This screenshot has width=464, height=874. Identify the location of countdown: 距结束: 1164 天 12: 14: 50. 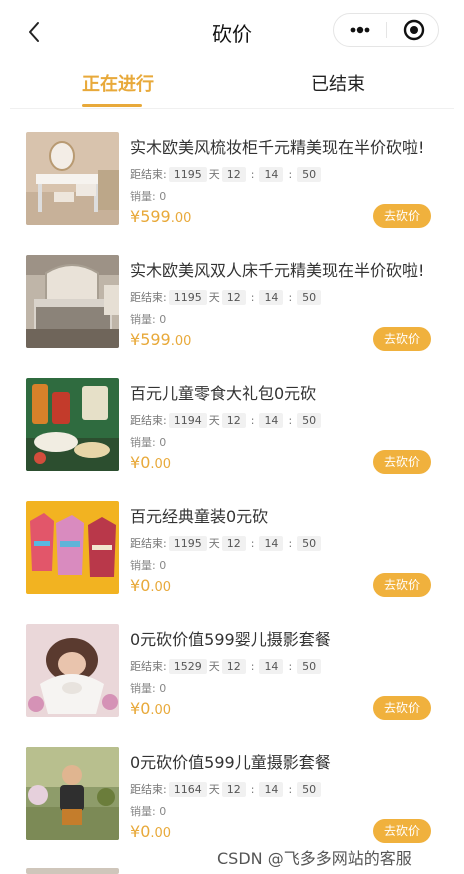
(226, 789).